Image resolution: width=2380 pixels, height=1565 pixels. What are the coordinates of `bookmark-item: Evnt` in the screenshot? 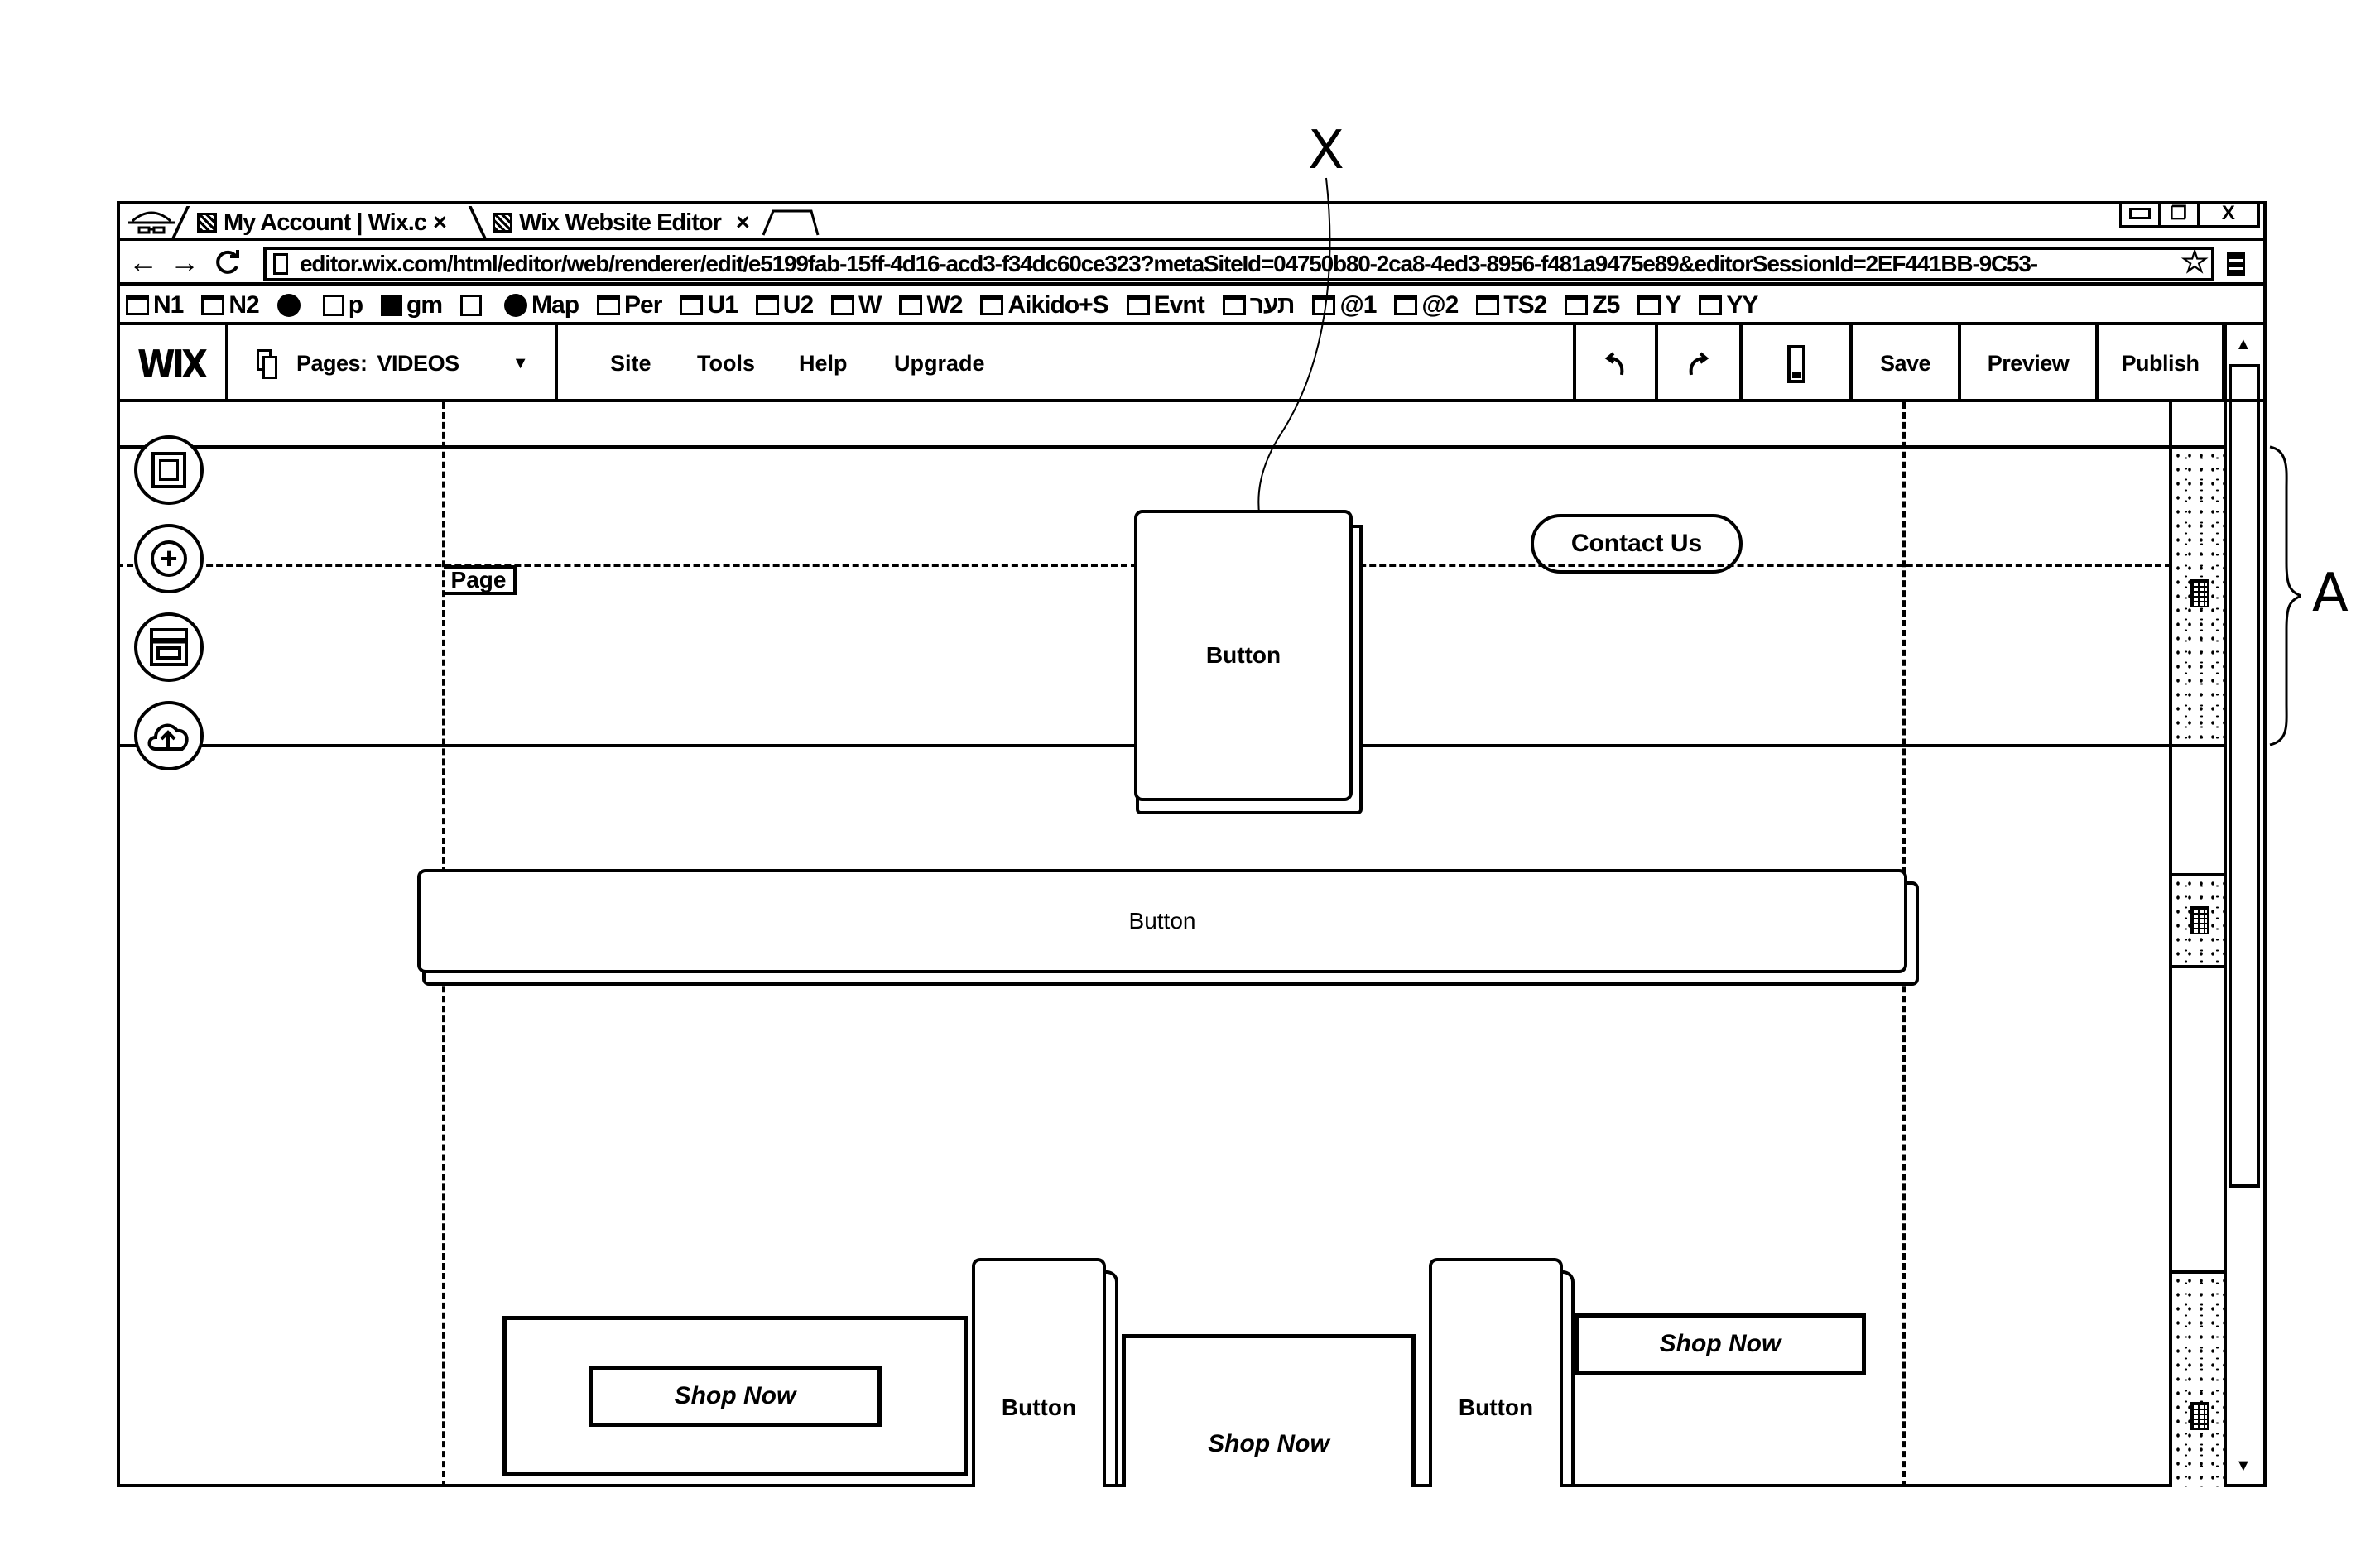 It's located at (1165, 305).